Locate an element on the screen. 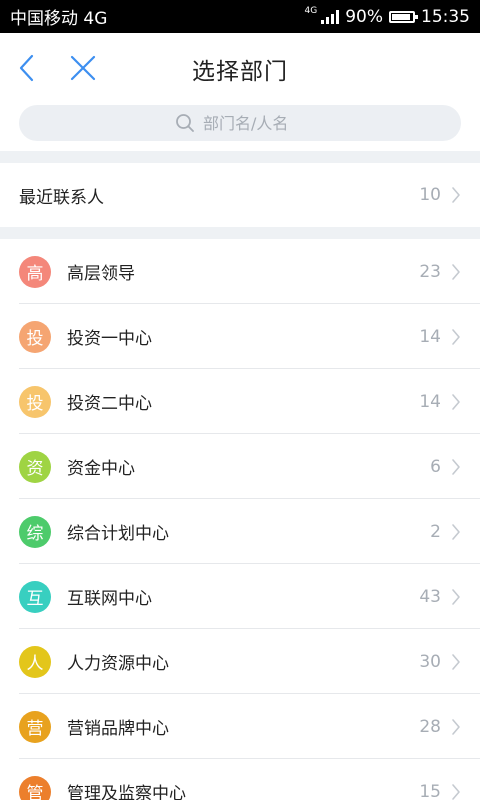 The image size is (480, 800). department-name: 营销品牌中心 is located at coordinates (118, 729).